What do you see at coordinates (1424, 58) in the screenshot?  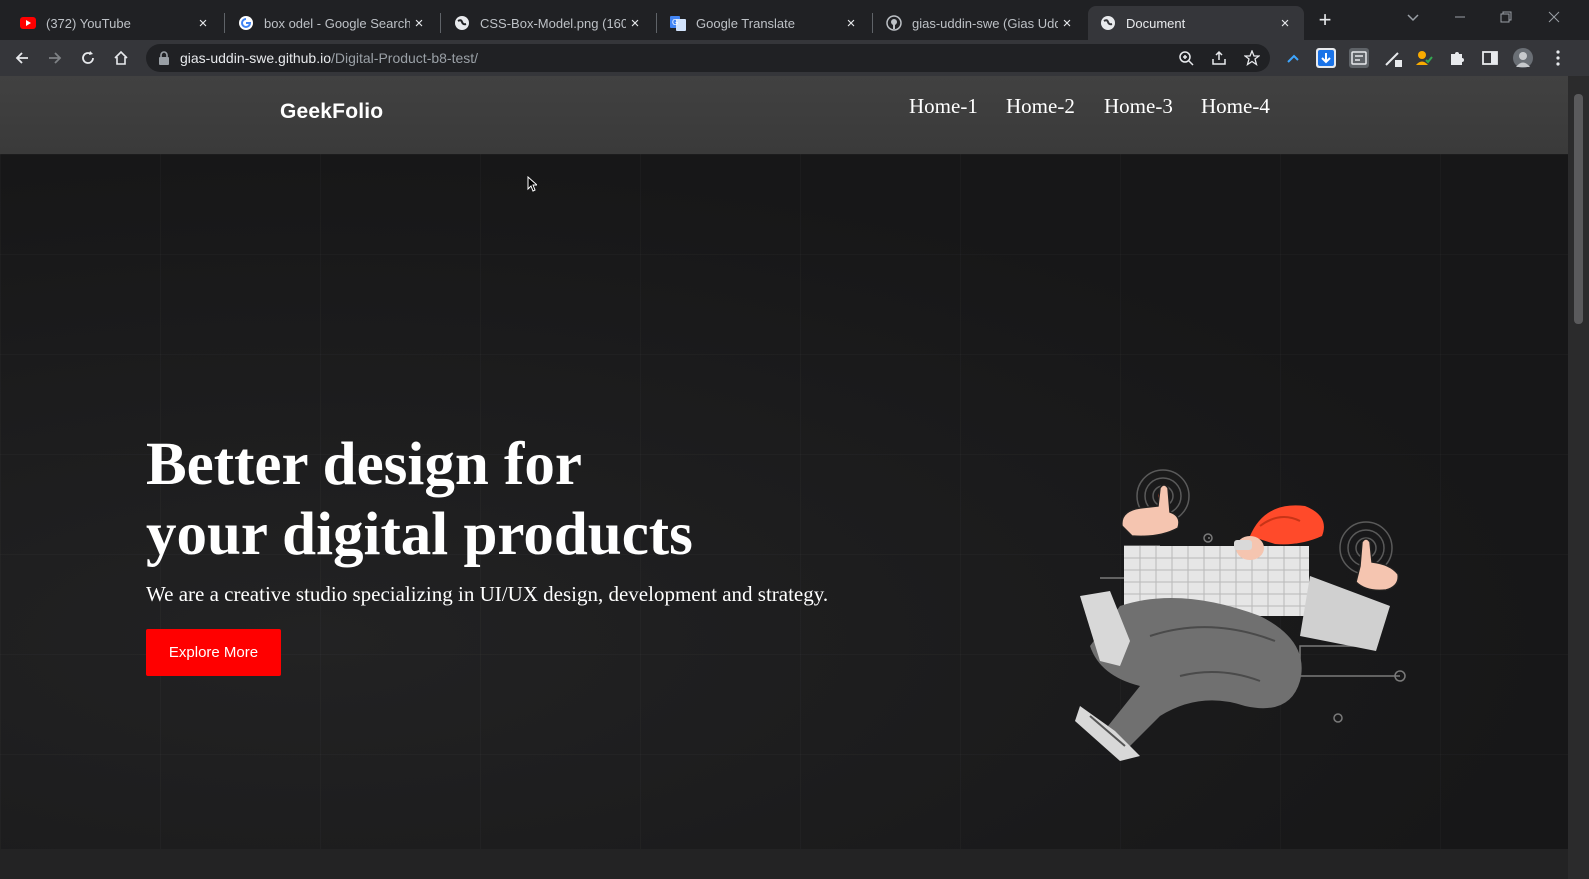 I see `user-check-extension-icon` at bounding box center [1424, 58].